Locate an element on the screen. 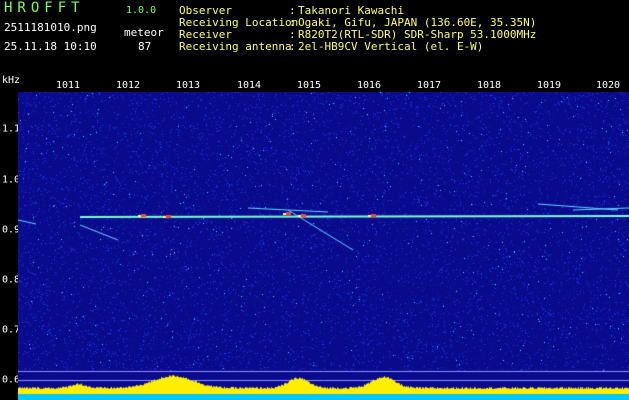  x-tick-label: 1019 is located at coordinates (549, 85).